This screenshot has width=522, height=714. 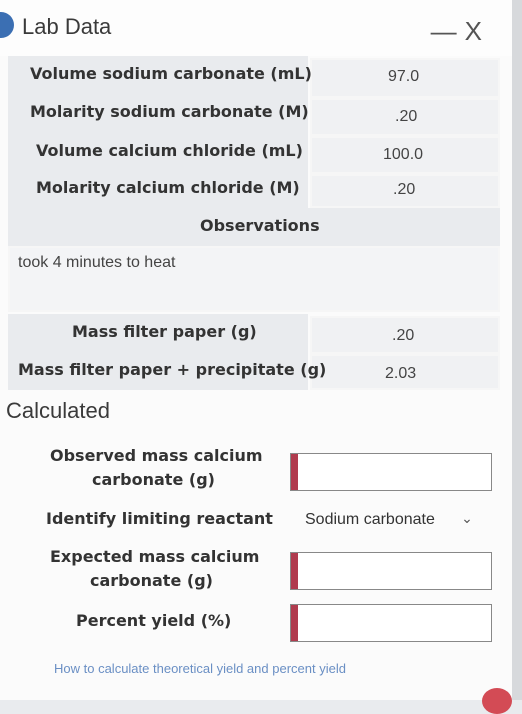 What do you see at coordinates (404, 76) in the screenshot?
I see `volume-na2co3-value: 97.0` at bounding box center [404, 76].